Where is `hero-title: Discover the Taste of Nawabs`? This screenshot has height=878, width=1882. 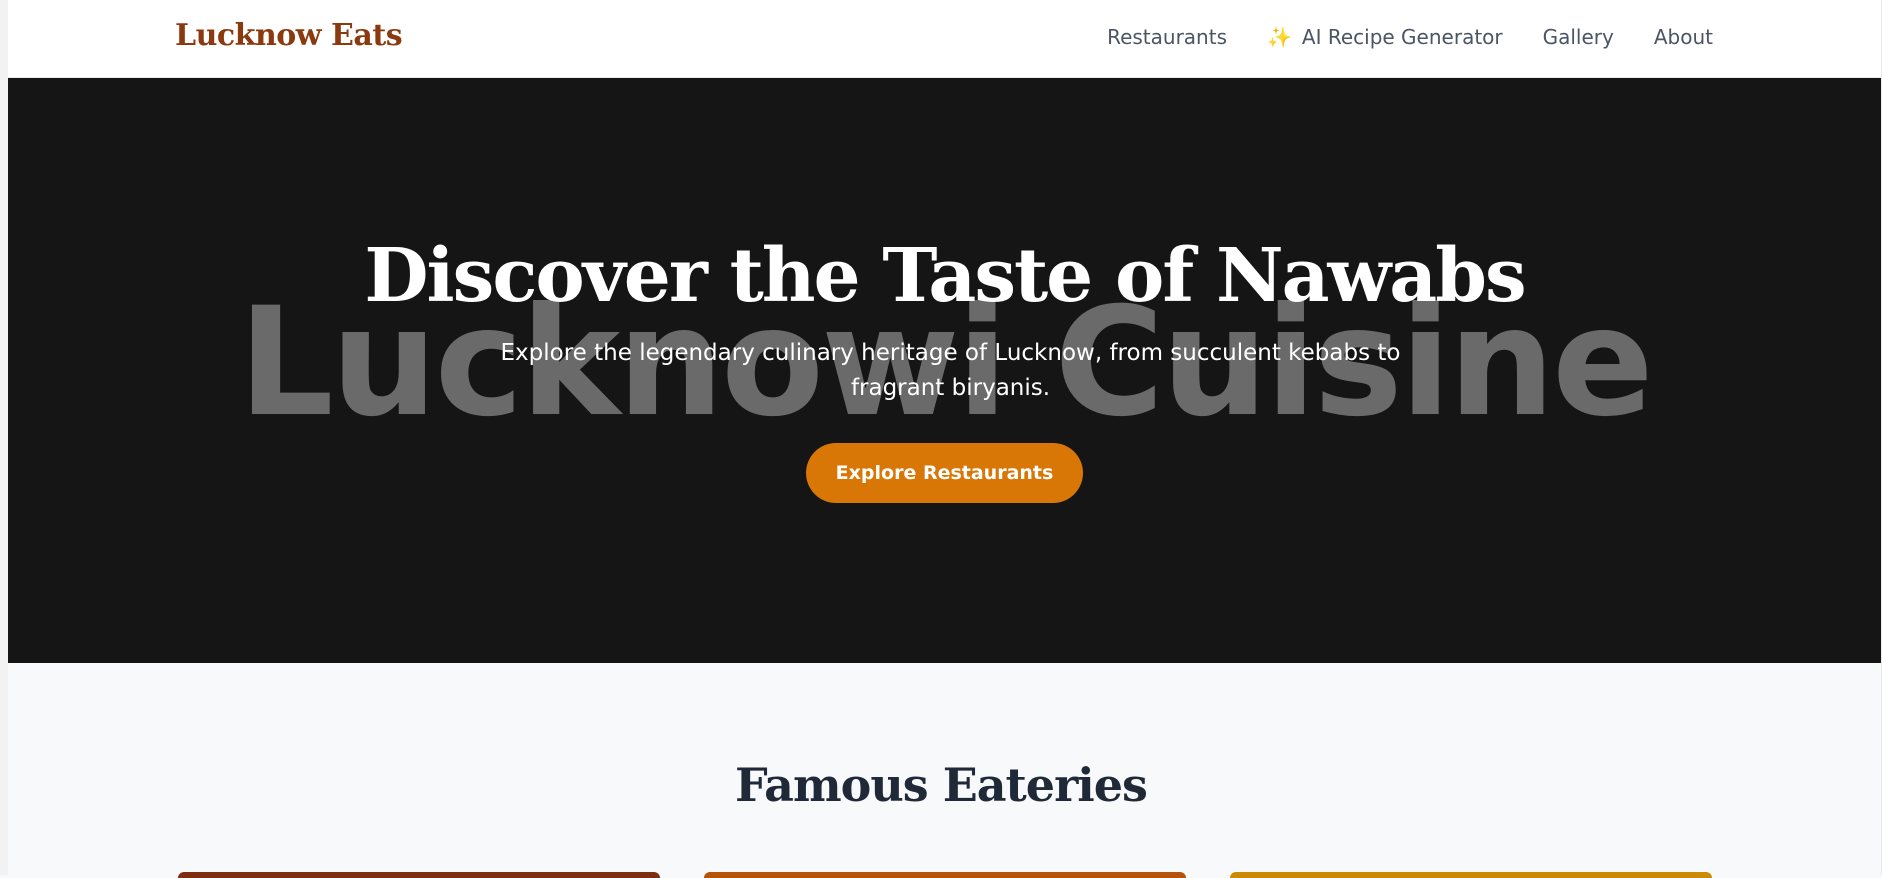
hero-title: Discover the Taste of Nawabs is located at coordinates (945, 276).